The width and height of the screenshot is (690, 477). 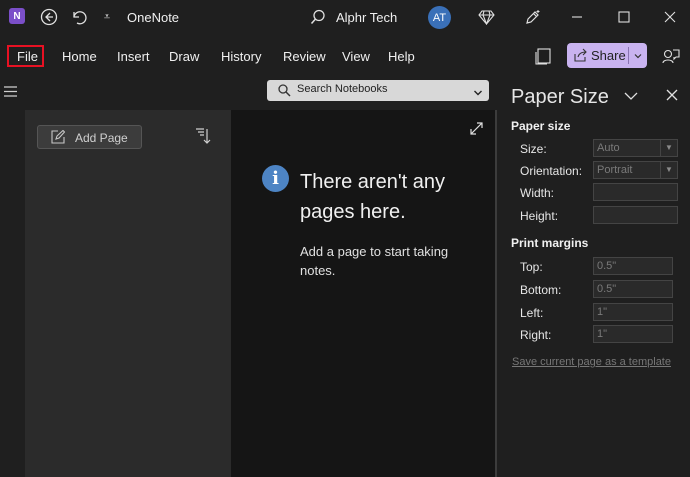 What do you see at coordinates (184, 56) in the screenshot?
I see `menu-draw: Draw` at bounding box center [184, 56].